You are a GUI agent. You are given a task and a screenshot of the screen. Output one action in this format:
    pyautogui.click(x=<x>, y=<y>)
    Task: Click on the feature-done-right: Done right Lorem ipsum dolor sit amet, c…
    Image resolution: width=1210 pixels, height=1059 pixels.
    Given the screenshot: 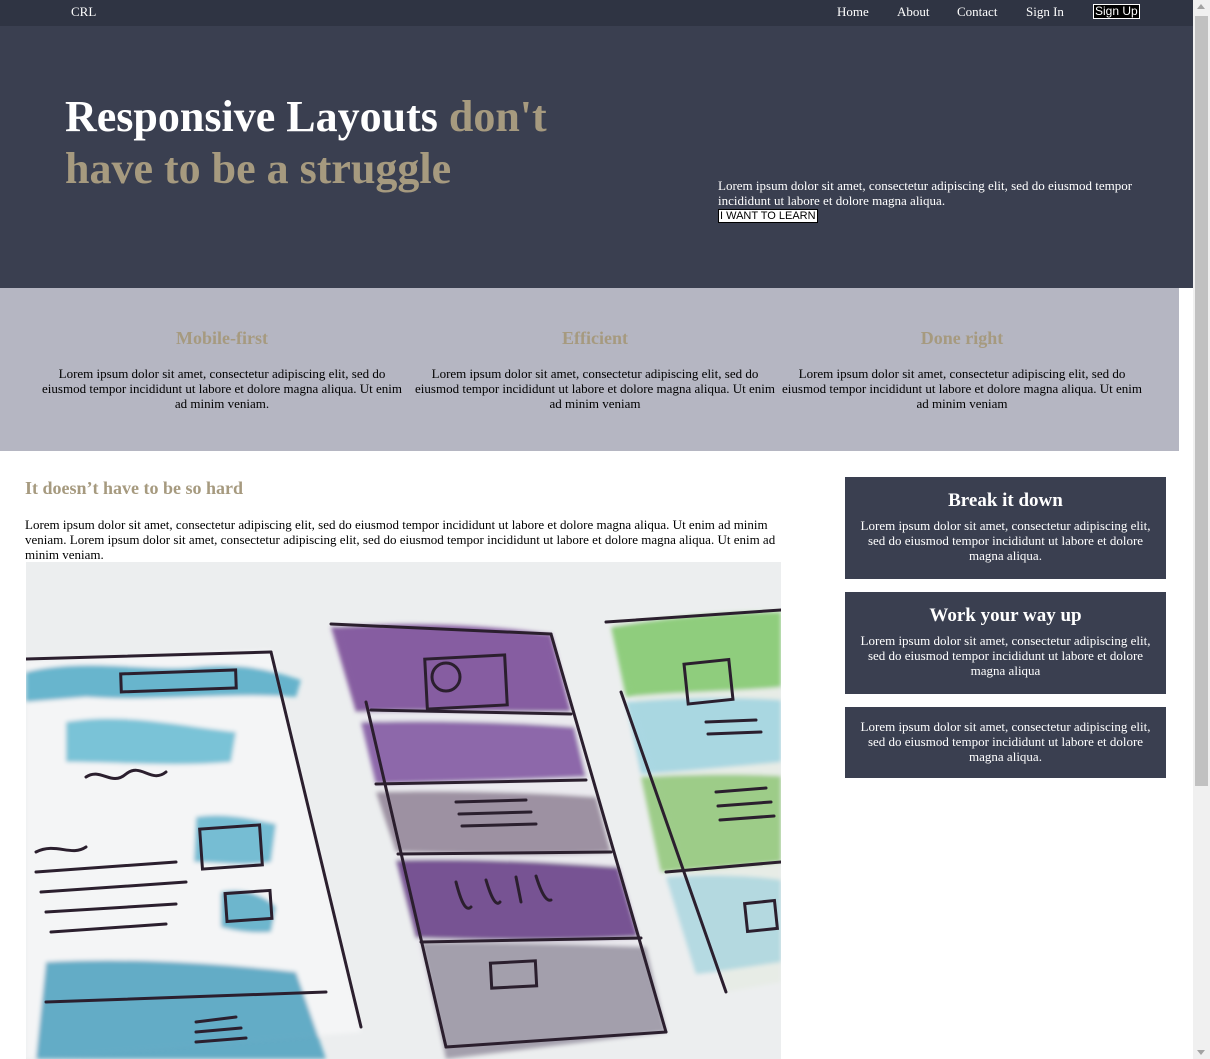 What is the action you would take?
    pyautogui.click(x=962, y=369)
    